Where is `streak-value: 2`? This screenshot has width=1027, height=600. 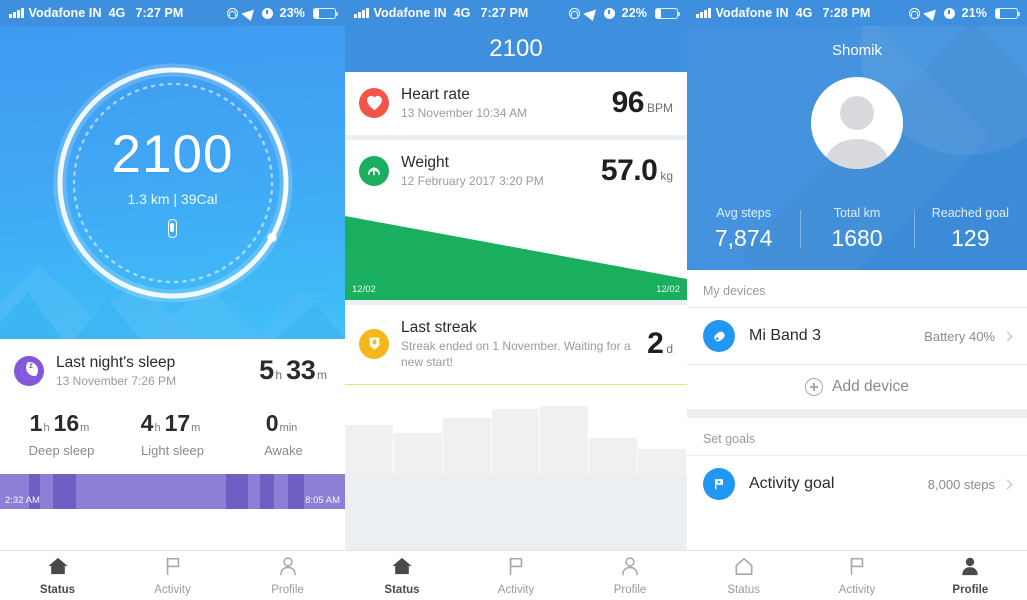 streak-value: 2 is located at coordinates (655, 344).